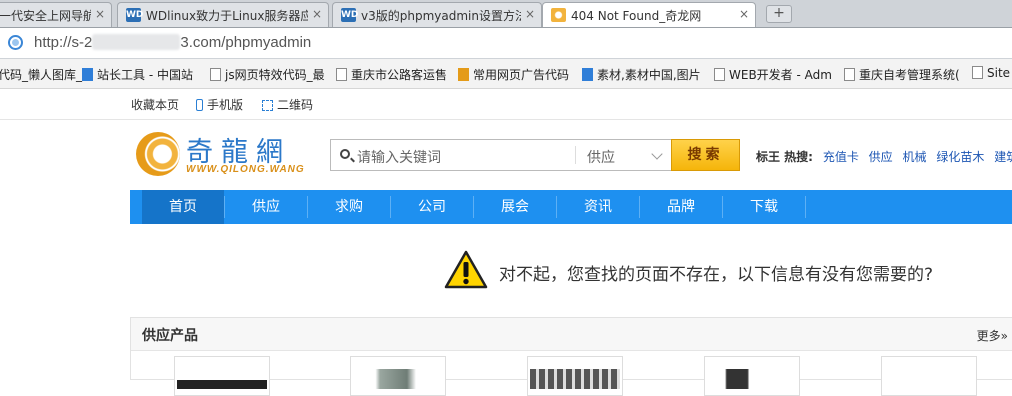 The image size is (1012, 396). What do you see at coordinates (432, 207) in the screenshot?
I see `nav-company: 公司` at bounding box center [432, 207].